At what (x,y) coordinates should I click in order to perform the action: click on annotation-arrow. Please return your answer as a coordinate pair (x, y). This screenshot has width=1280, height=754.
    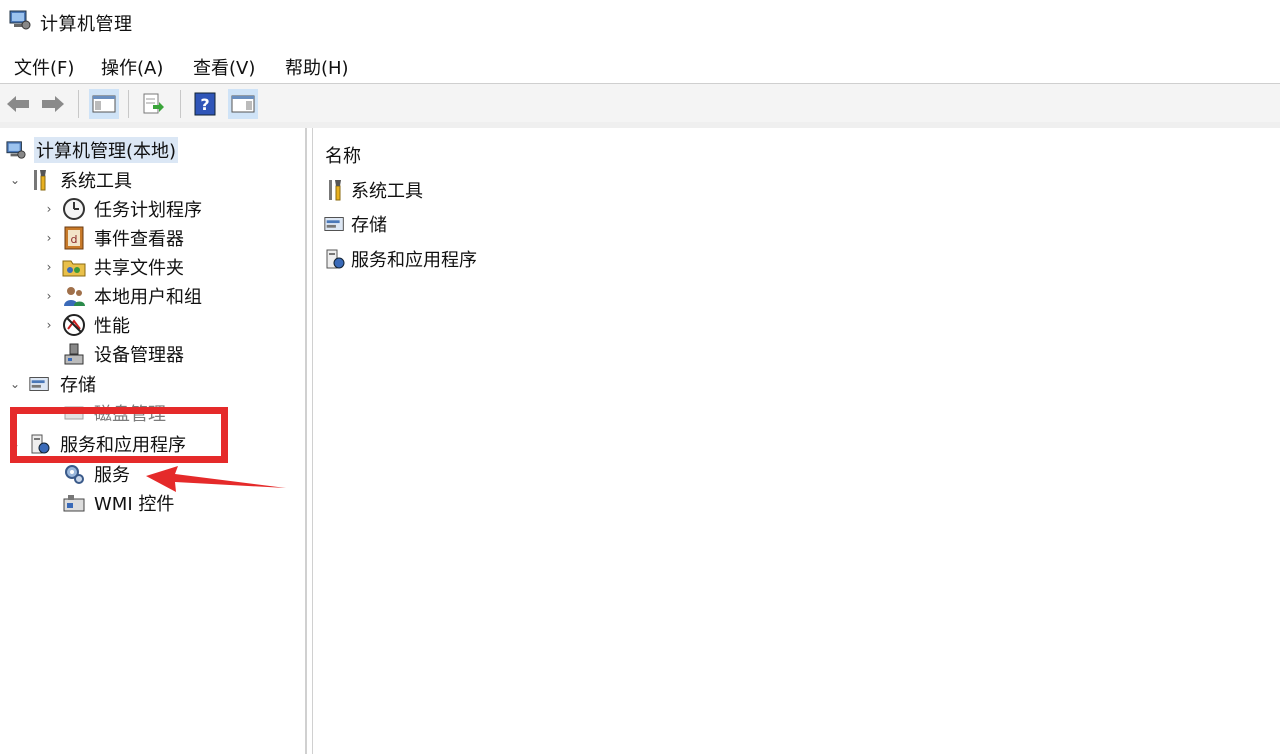
    Looking at the image, I should click on (216, 479).